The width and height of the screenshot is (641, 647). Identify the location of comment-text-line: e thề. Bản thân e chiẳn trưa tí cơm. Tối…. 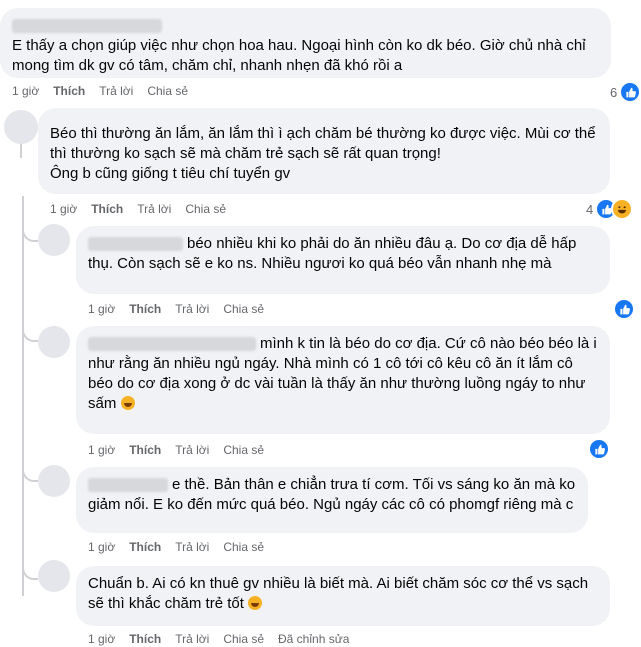
(332, 485).